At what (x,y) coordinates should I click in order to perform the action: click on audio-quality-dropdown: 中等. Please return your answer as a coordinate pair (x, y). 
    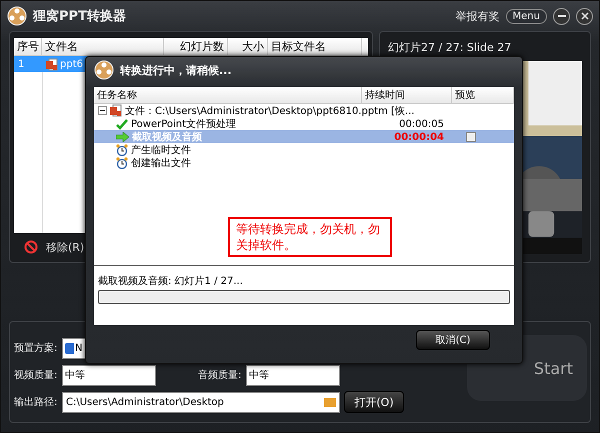
    Looking at the image, I should click on (293, 375).